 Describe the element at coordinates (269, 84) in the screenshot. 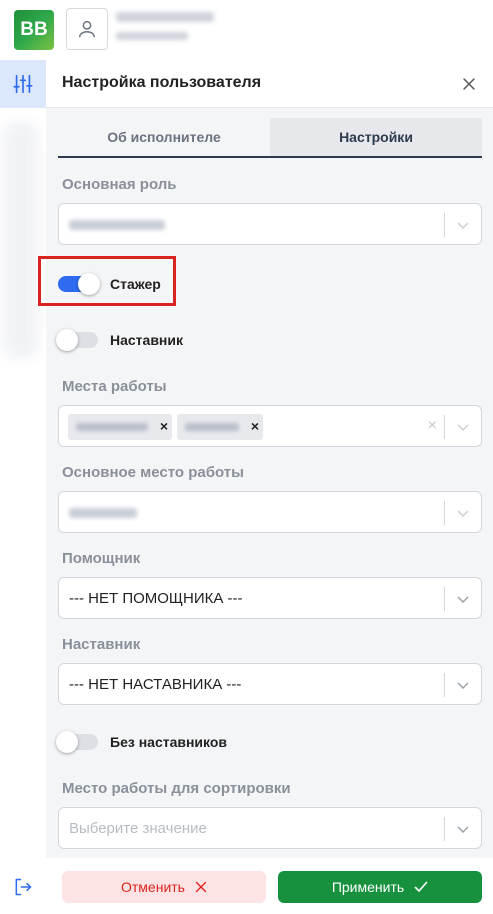

I see `panel-header: Настройка пользователя` at that location.